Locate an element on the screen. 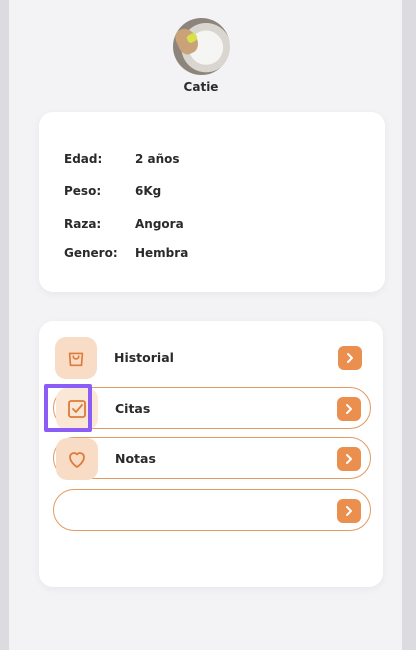 The width and height of the screenshot is (416, 650). pet-avatar is located at coordinates (201, 46).